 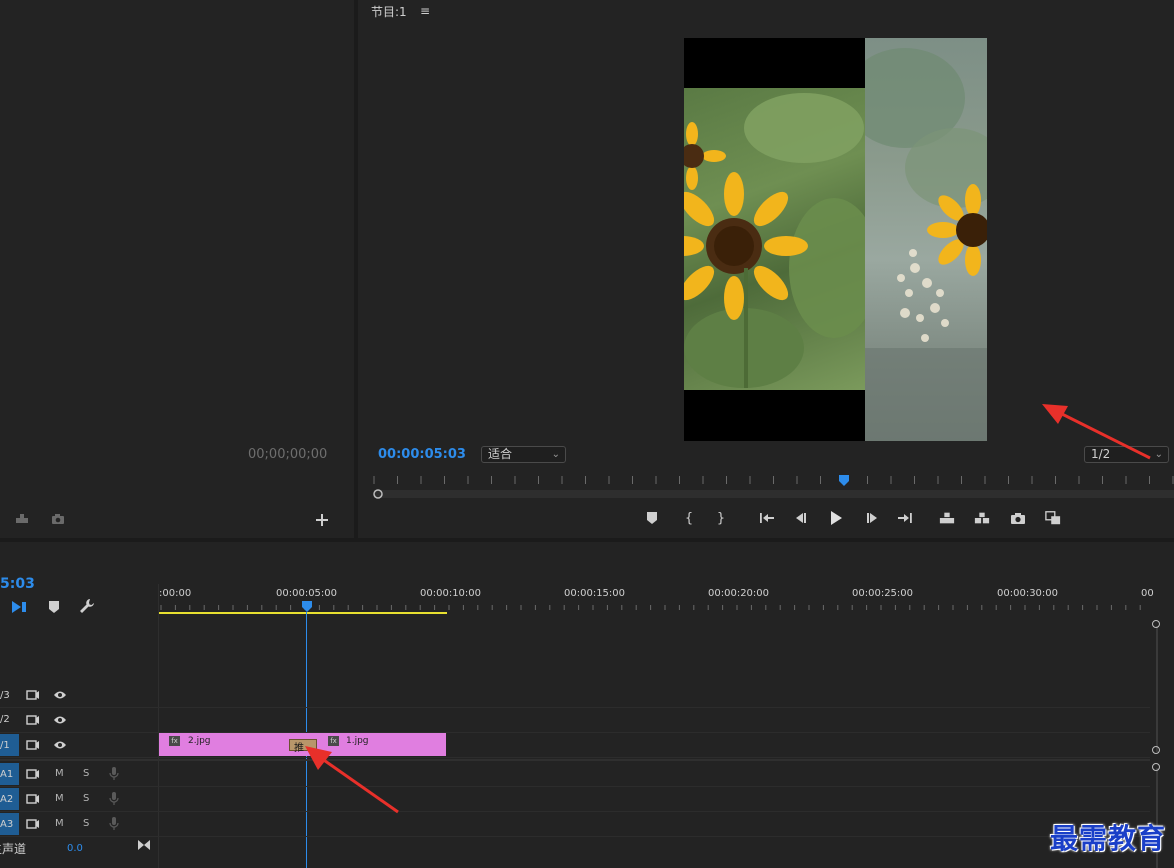 What do you see at coordinates (425, 11) in the screenshot?
I see `panel-menu-icon: ≡` at bounding box center [425, 11].